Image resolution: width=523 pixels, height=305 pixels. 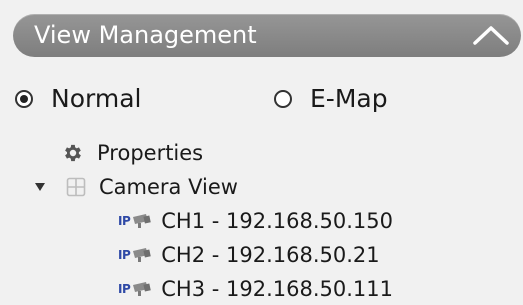 I want to click on channel-item: IP CH2 - 192.168.50.21, so click(x=249, y=255).